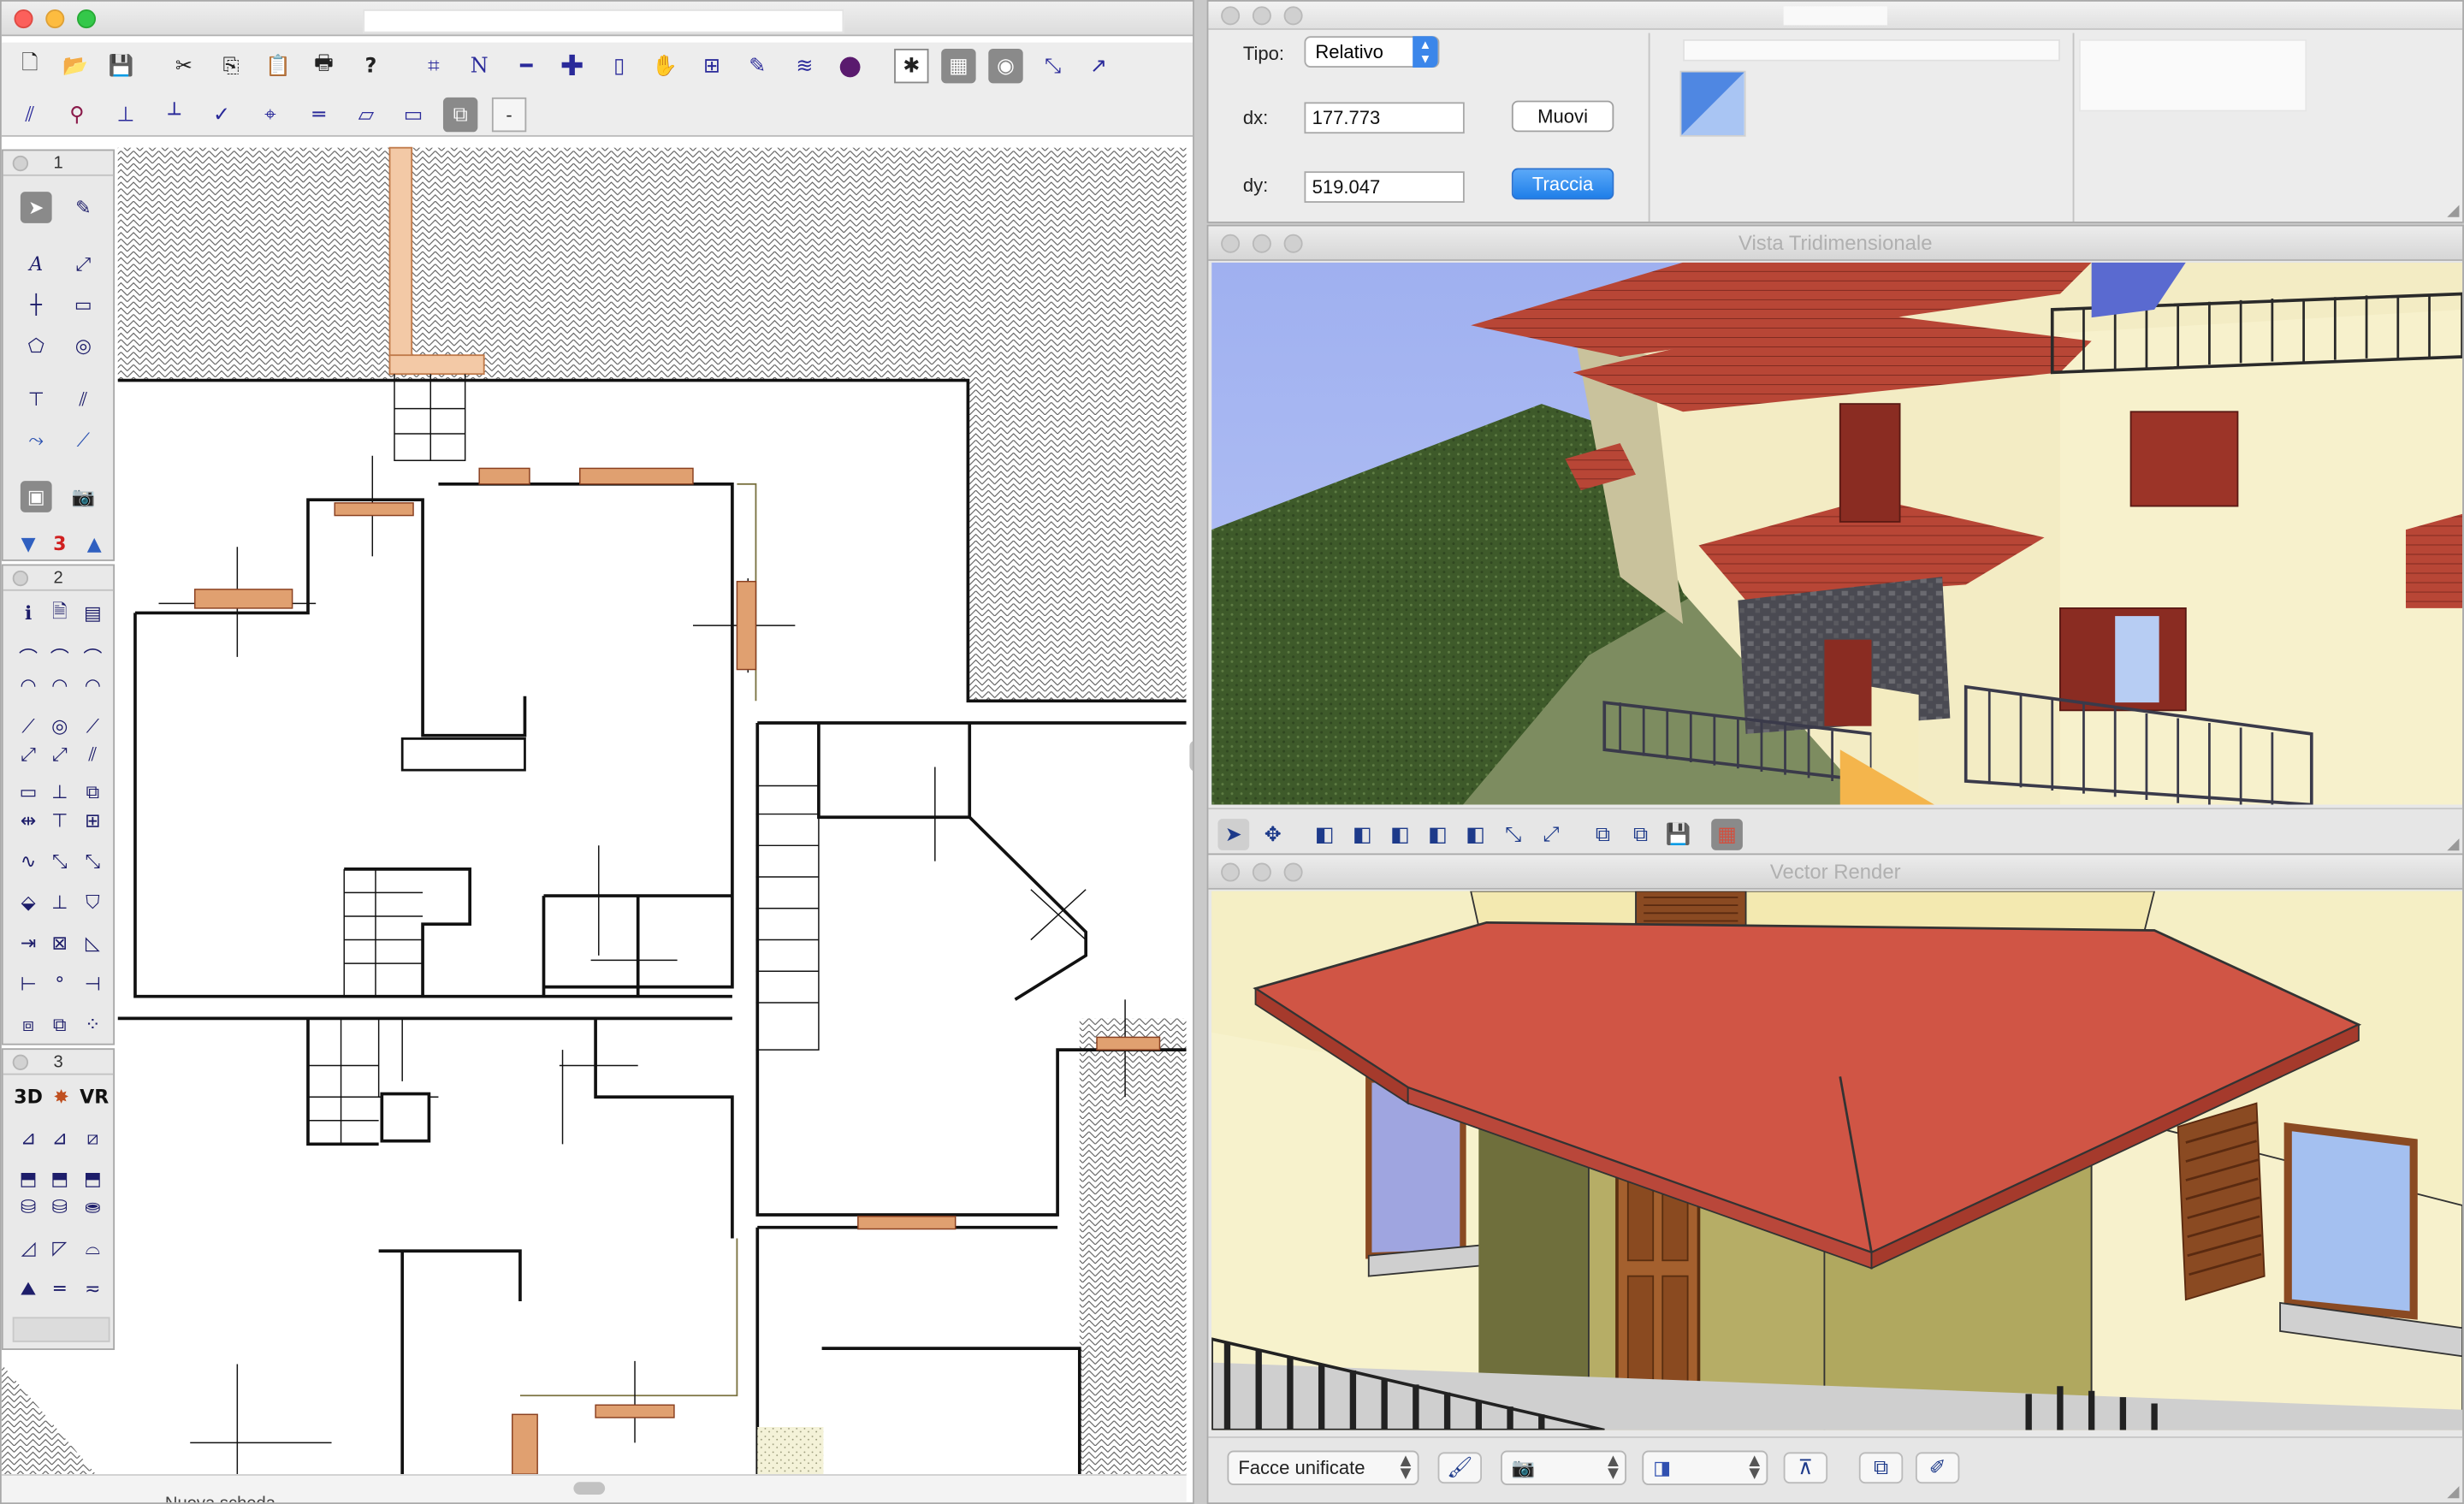 This screenshot has height=1504, width=2464. What do you see at coordinates (1052, 66) in the screenshot?
I see `pointer-line-icon: ⤡` at bounding box center [1052, 66].